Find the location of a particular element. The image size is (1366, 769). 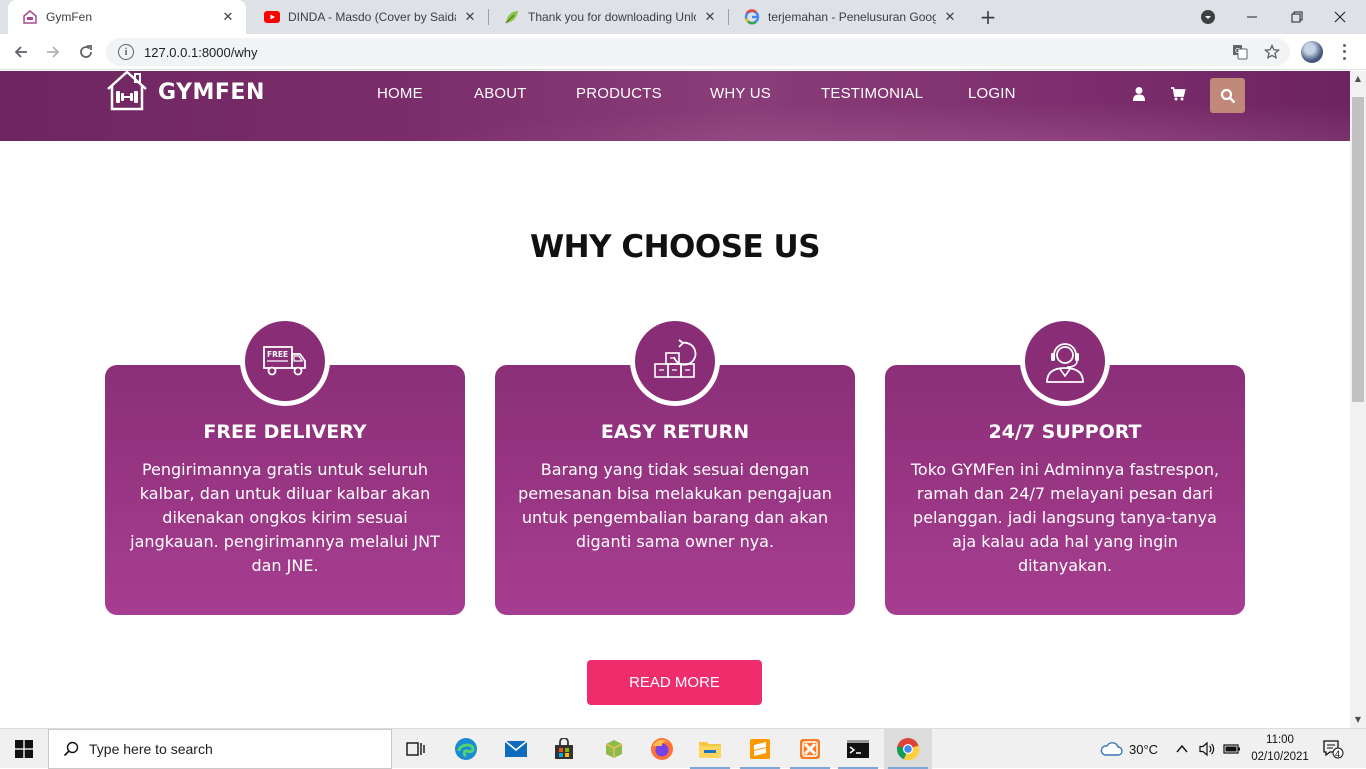

tab-title: terjemahan - Penelusuran Google is located at coordinates (852, 17).